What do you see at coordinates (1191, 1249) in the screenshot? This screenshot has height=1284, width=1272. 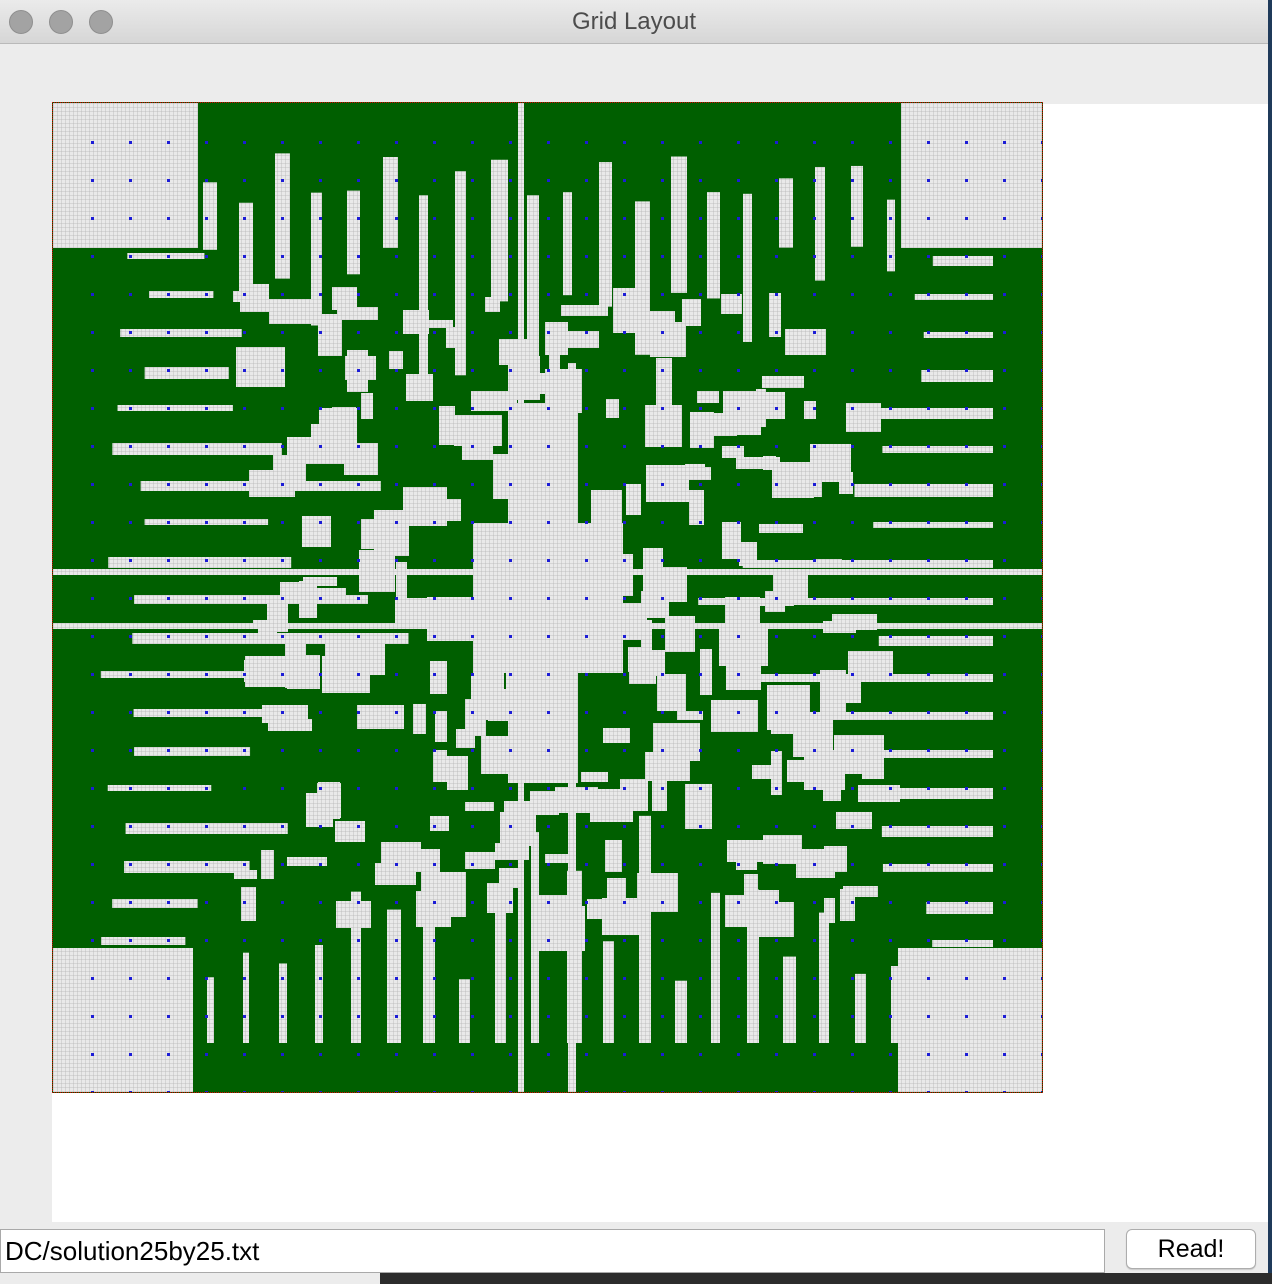 I see `read-button: Read!` at bounding box center [1191, 1249].